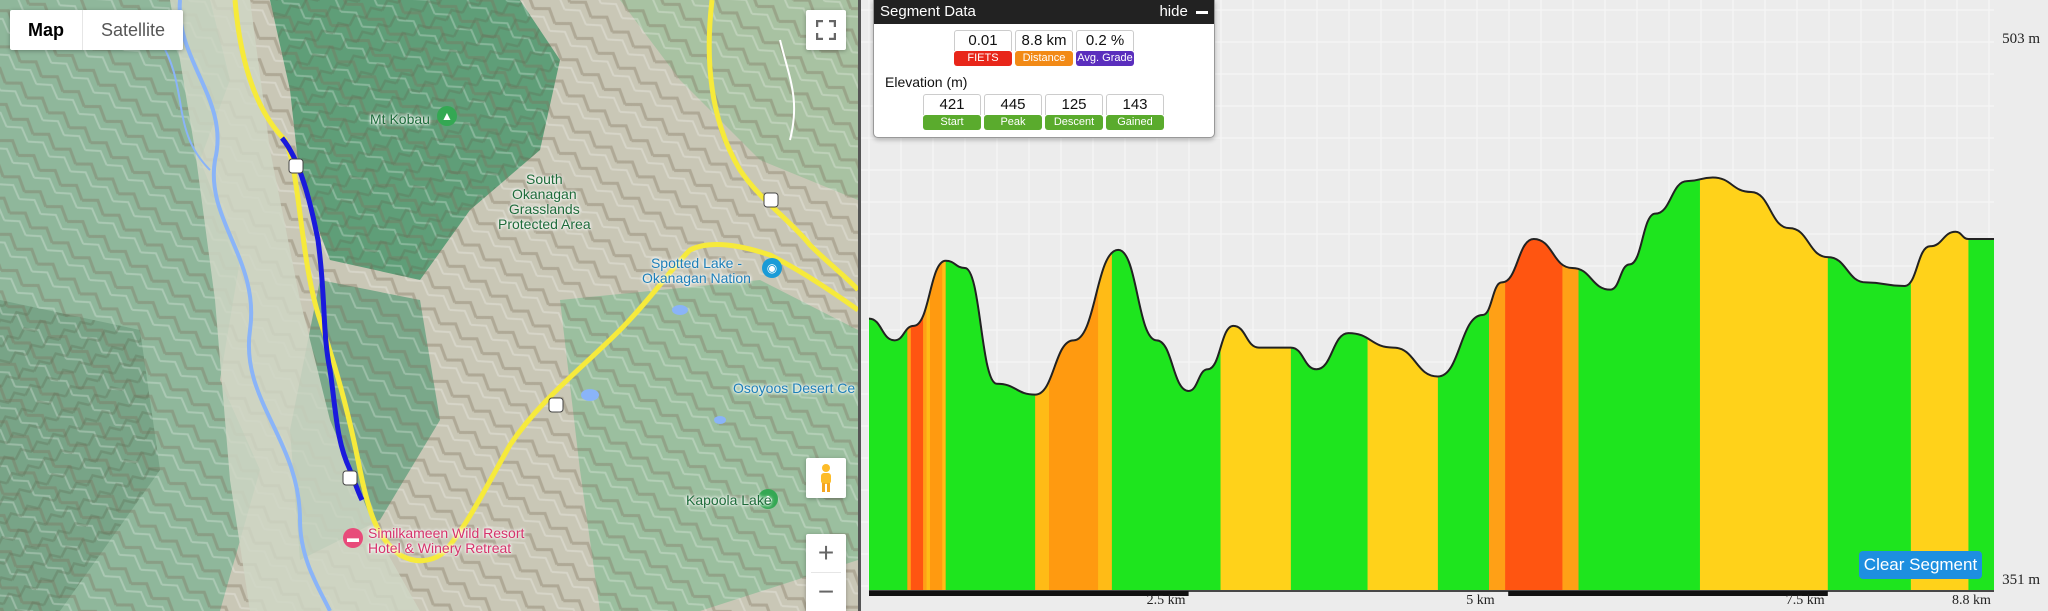 This screenshot has width=2048, height=611. Describe the element at coordinates (794, 388) in the screenshot. I see `osoyoos-label: Osoyoos Desert Ce` at that location.